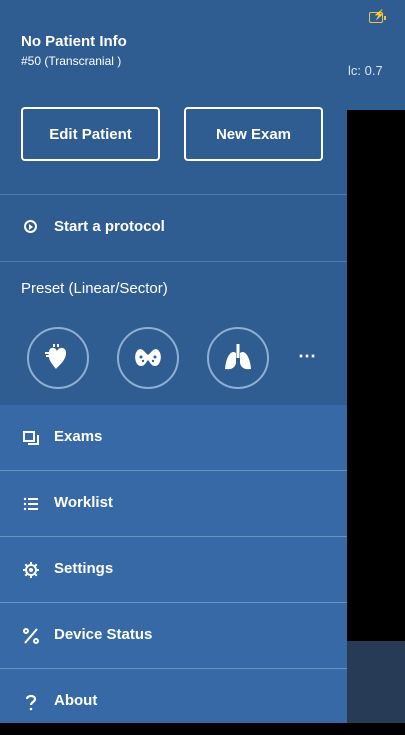 Image resolution: width=405 pixels, height=735 pixels. I want to click on background-status-text: lc: 0.7, so click(365, 70).